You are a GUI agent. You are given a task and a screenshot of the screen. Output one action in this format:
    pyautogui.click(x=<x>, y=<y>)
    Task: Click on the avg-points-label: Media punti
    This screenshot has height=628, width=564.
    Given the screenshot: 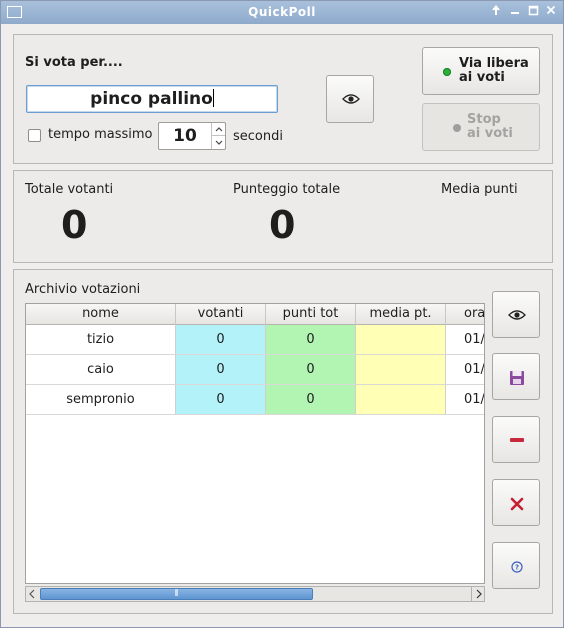 What is the action you would take?
    pyautogui.click(x=479, y=189)
    